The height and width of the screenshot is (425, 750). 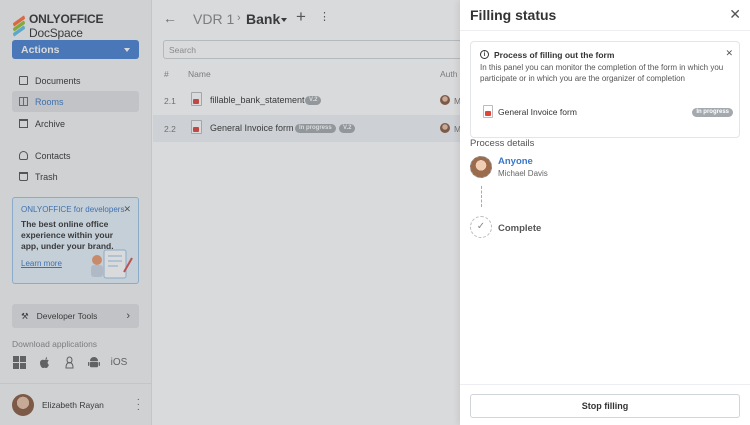 I want to click on step-complete-label: Complete, so click(x=520, y=228).